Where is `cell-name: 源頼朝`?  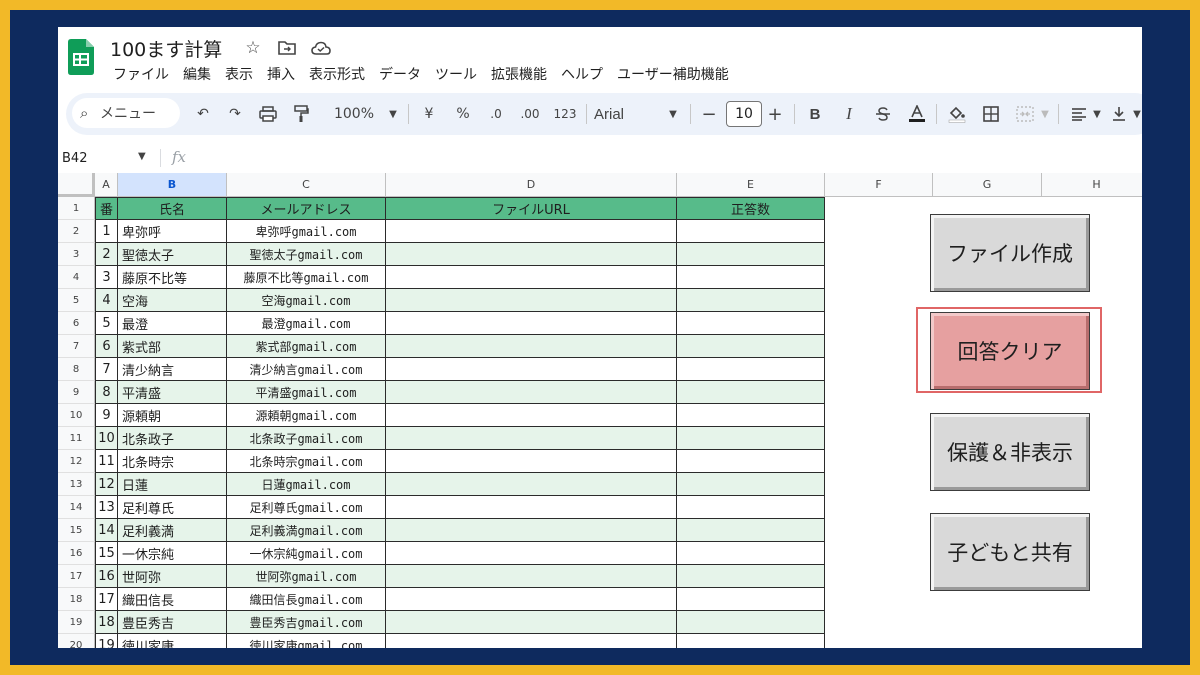 cell-name: 源頼朝 is located at coordinates (172, 415).